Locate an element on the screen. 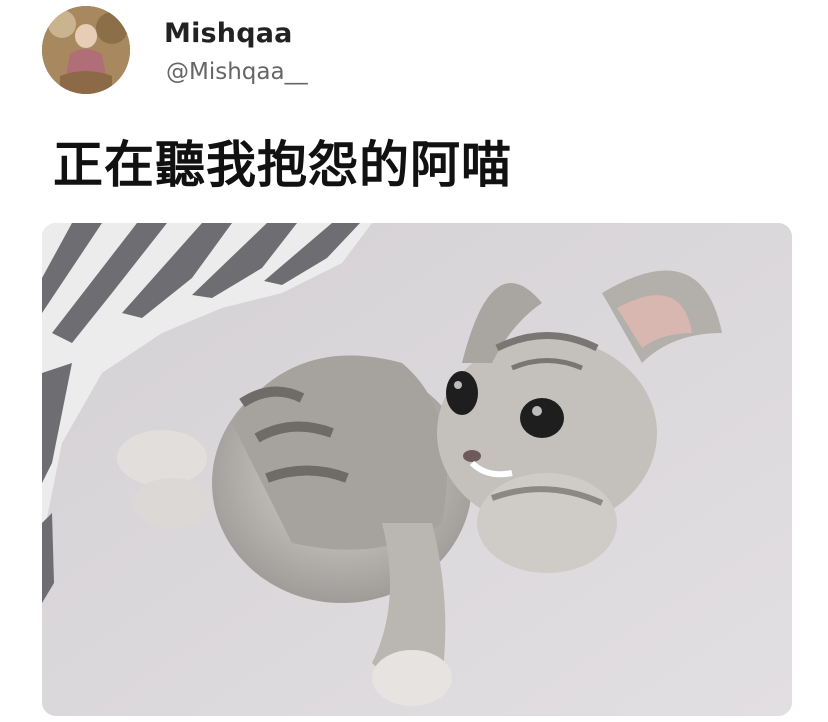 The height and width of the screenshot is (722, 828). profile-photo-icon is located at coordinates (86, 50).